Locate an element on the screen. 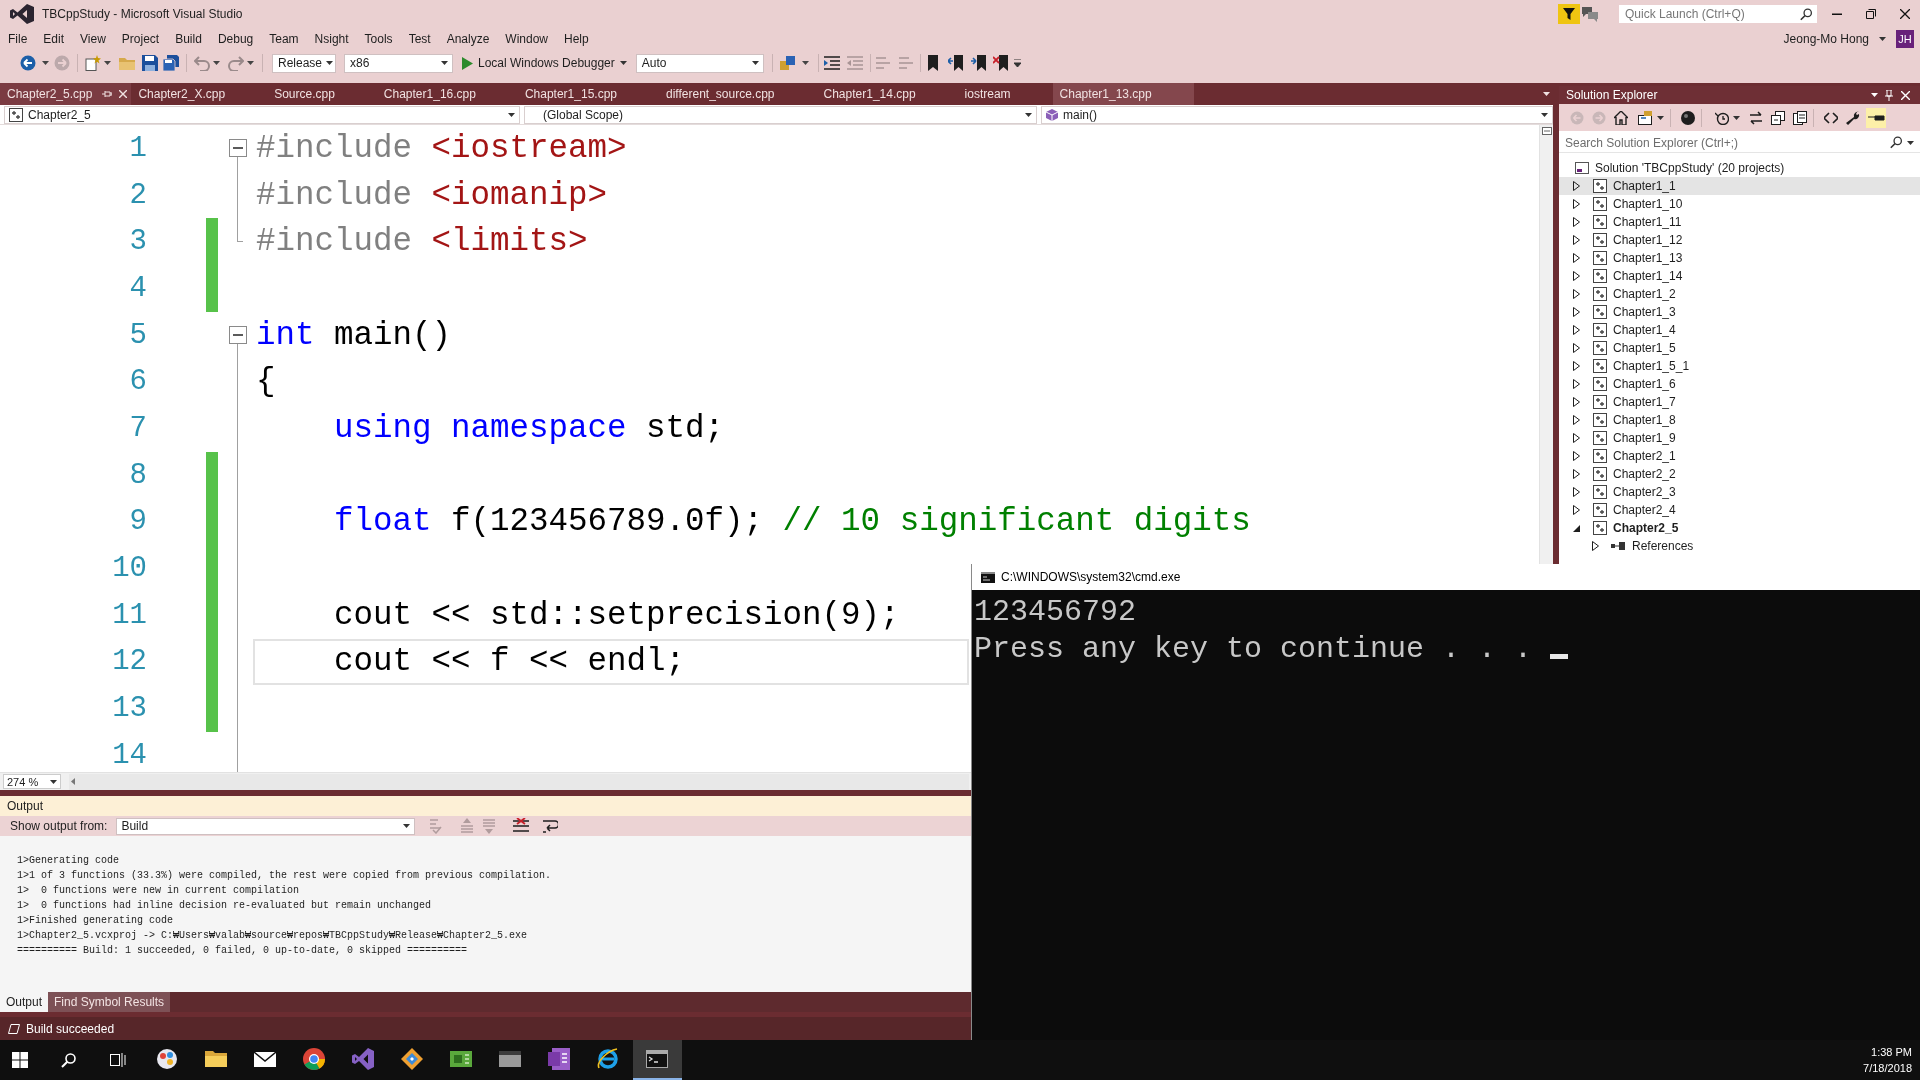  panel-tab: Find Symbol Results is located at coordinates (109, 1002).